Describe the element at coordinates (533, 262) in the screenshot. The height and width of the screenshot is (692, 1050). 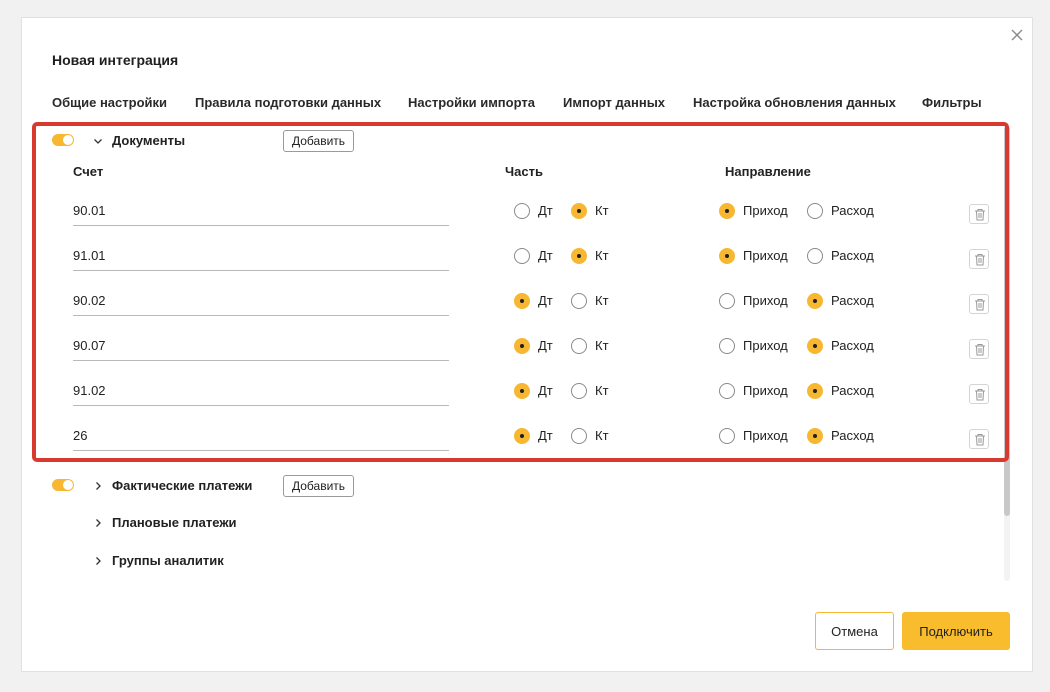
I see `table-row: 91.01 Дт Кт Приход Расход` at that location.